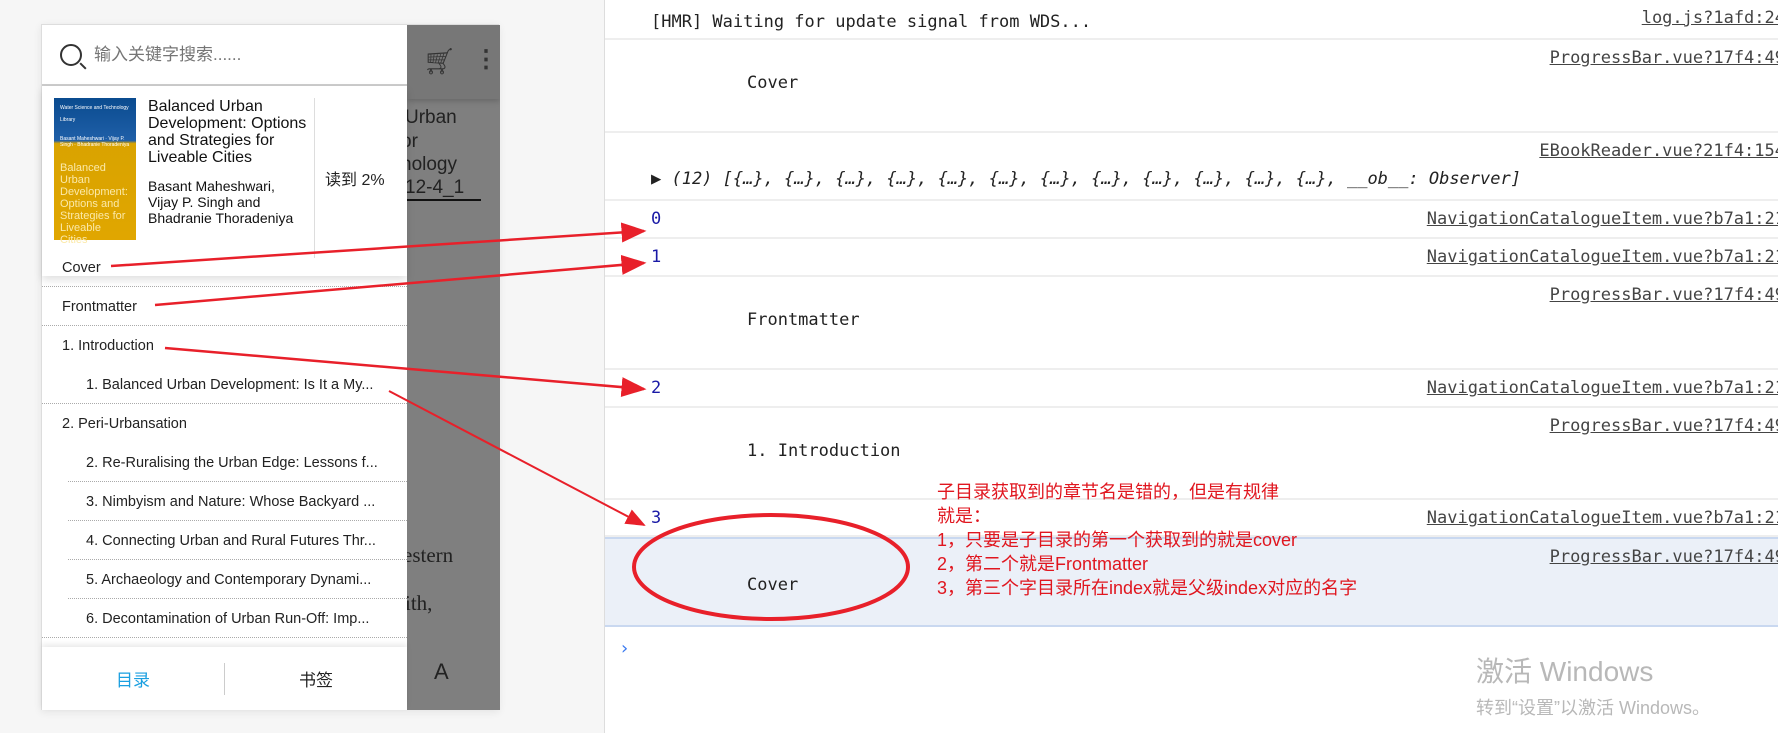 This screenshot has width=1778, height=733. What do you see at coordinates (420, 603) in the screenshot?
I see `reader-text: ith,` at bounding box center [420, 603].